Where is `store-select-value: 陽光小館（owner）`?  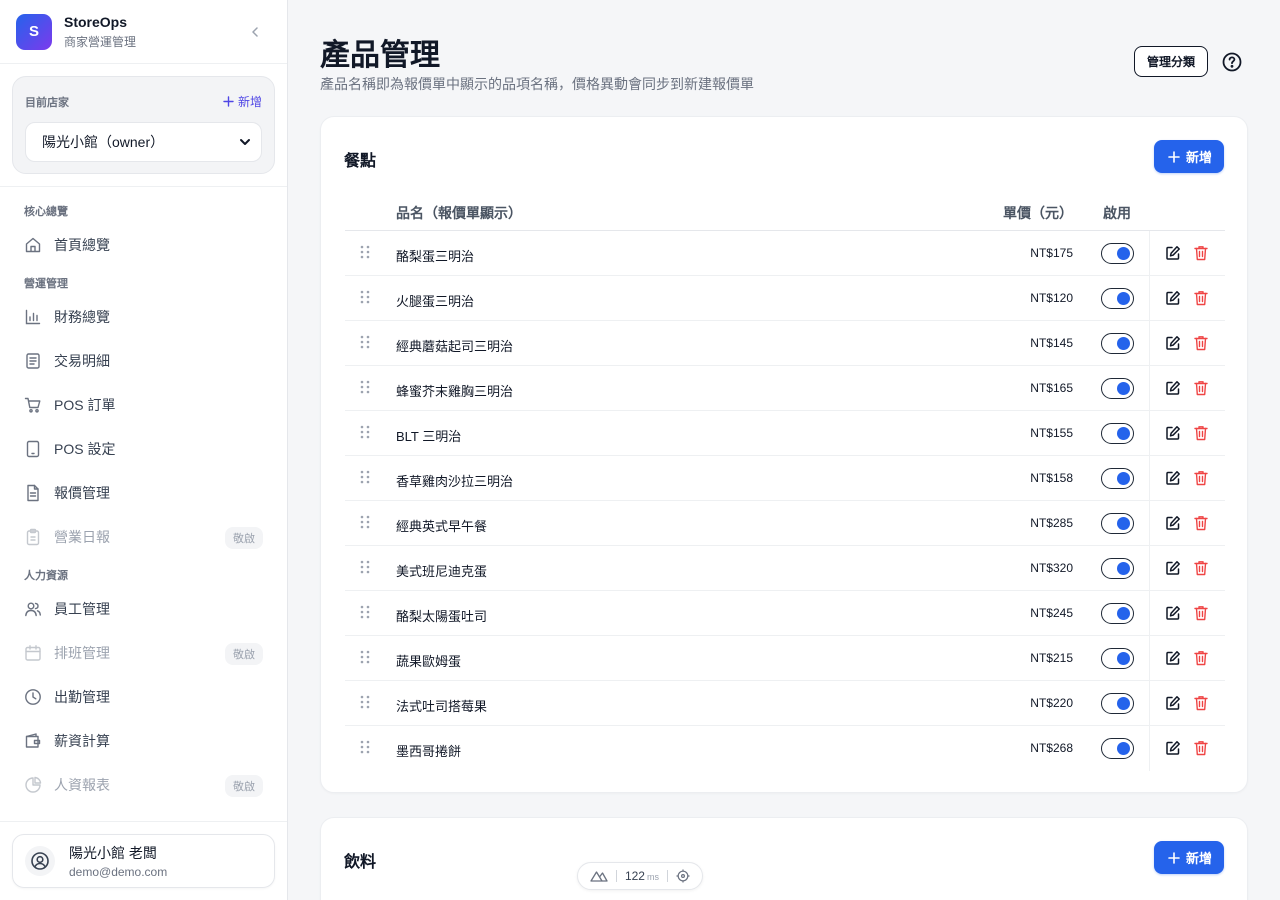 store-select-value: 陽光小館（owner） is located at coordinates (103, 142).